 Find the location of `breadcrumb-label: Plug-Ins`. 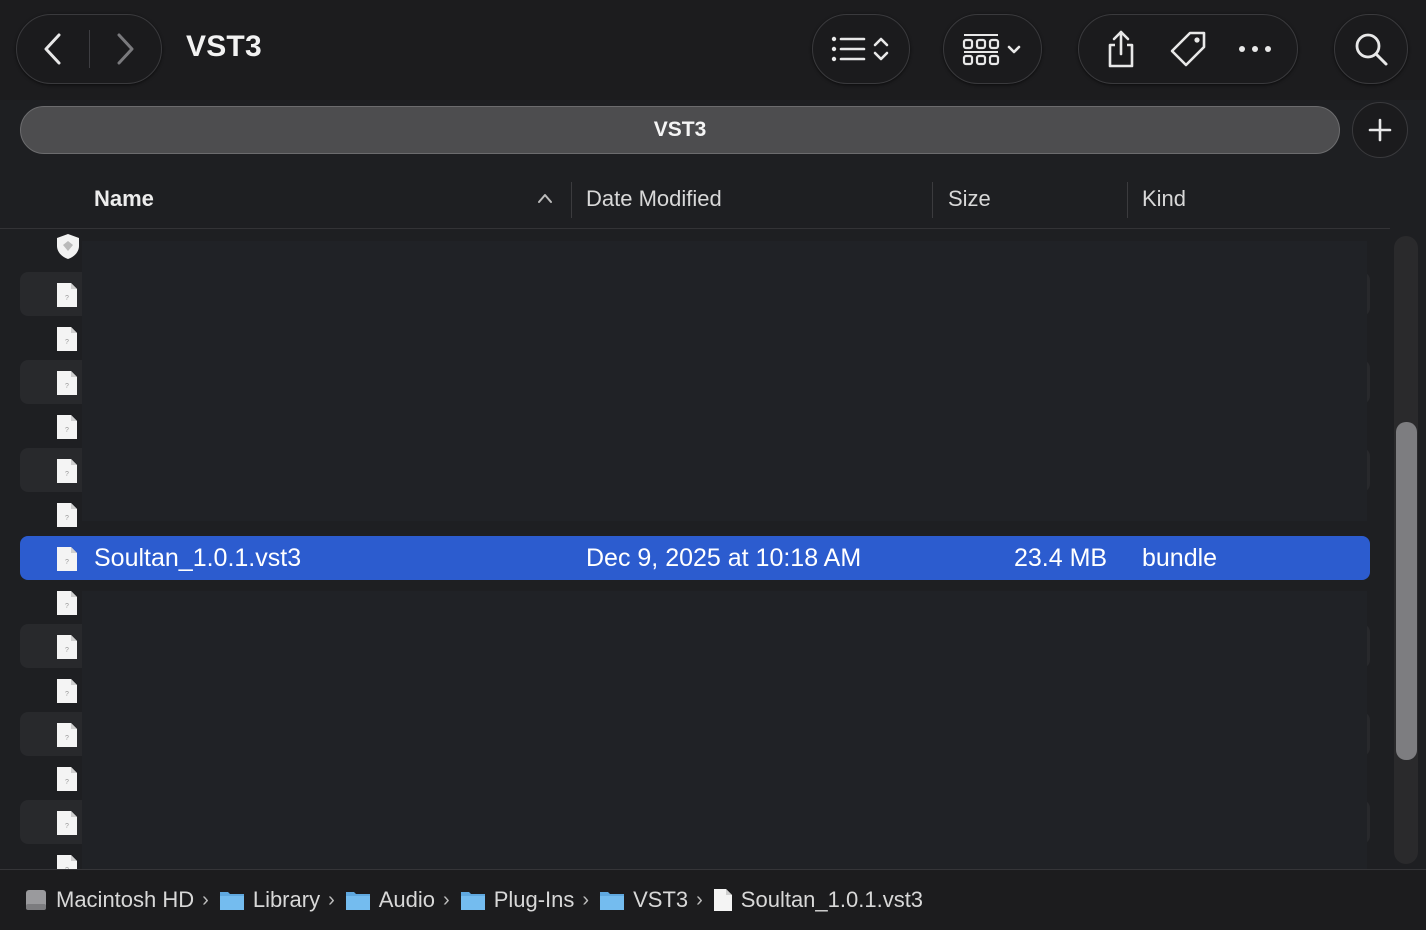

breadcrumb-label: Plug-Ins is located at coordinates (534, 899).